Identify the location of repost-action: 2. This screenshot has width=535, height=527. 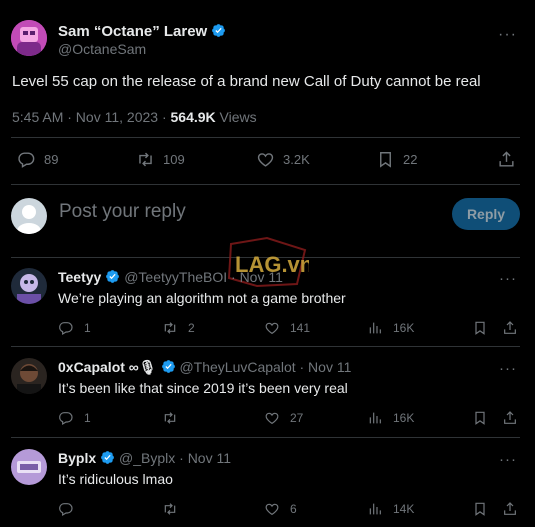
(178, 328).